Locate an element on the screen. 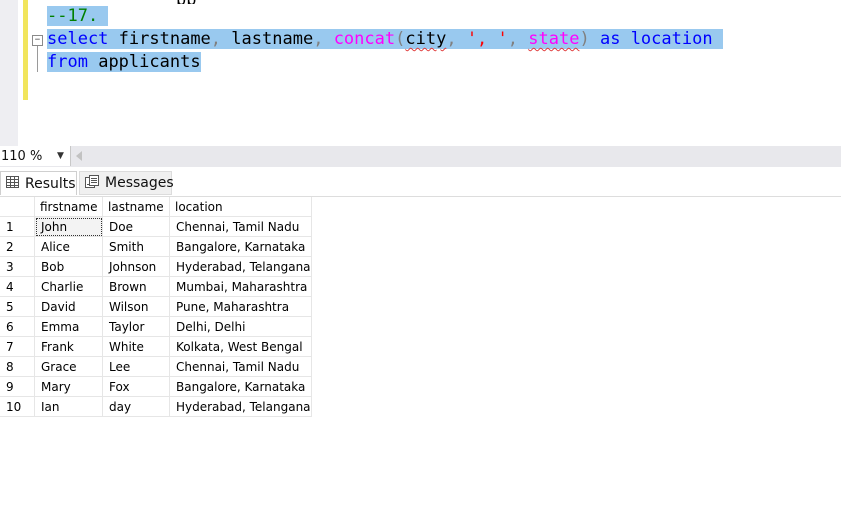 The height and width of the screenshot is (513, 841). code-line-from: from applicants is located at coordinates (124, 62).